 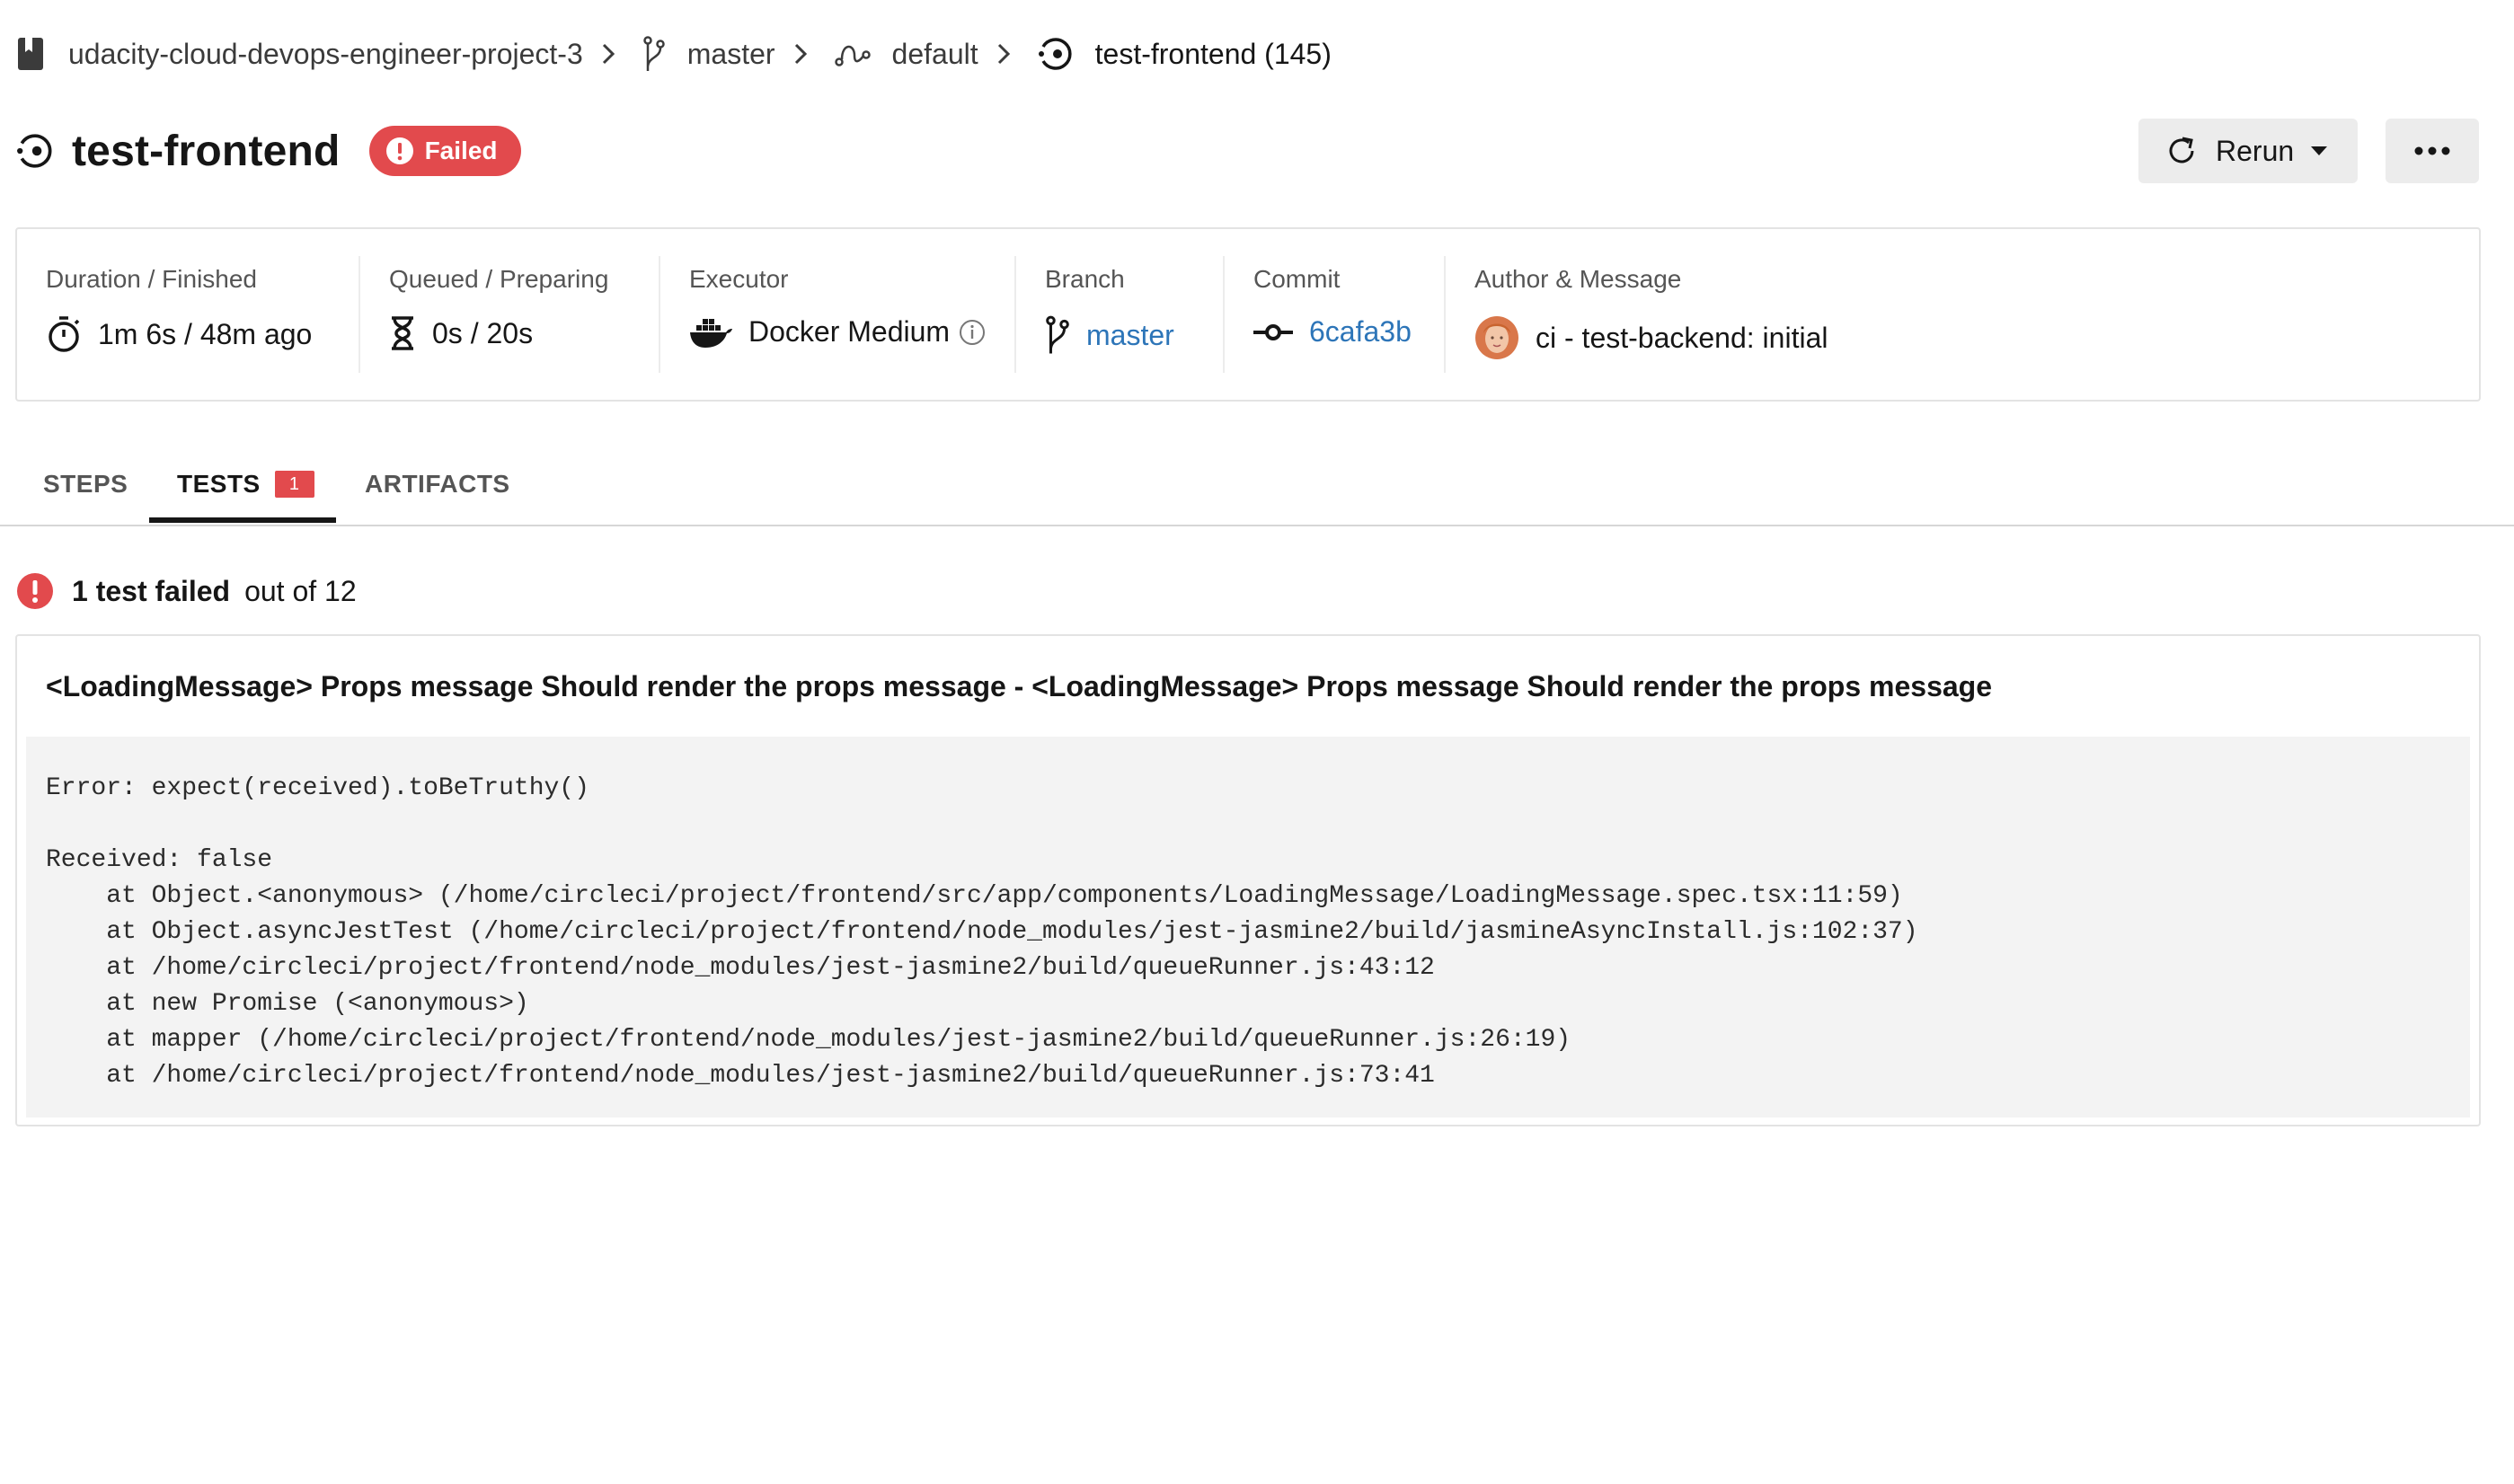 What do you see at coordinates (242, 520) in the screenshot?
I see `active-tab-indicator` at bounding box center [242, 520].